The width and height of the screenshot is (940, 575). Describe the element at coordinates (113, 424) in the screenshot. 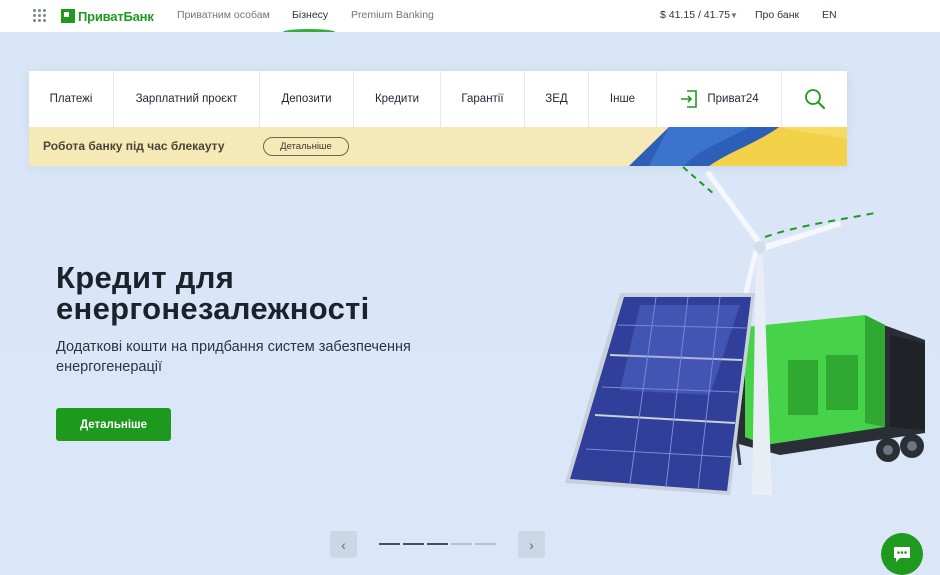

I see `hero-details-button: Детальніше` at that location.